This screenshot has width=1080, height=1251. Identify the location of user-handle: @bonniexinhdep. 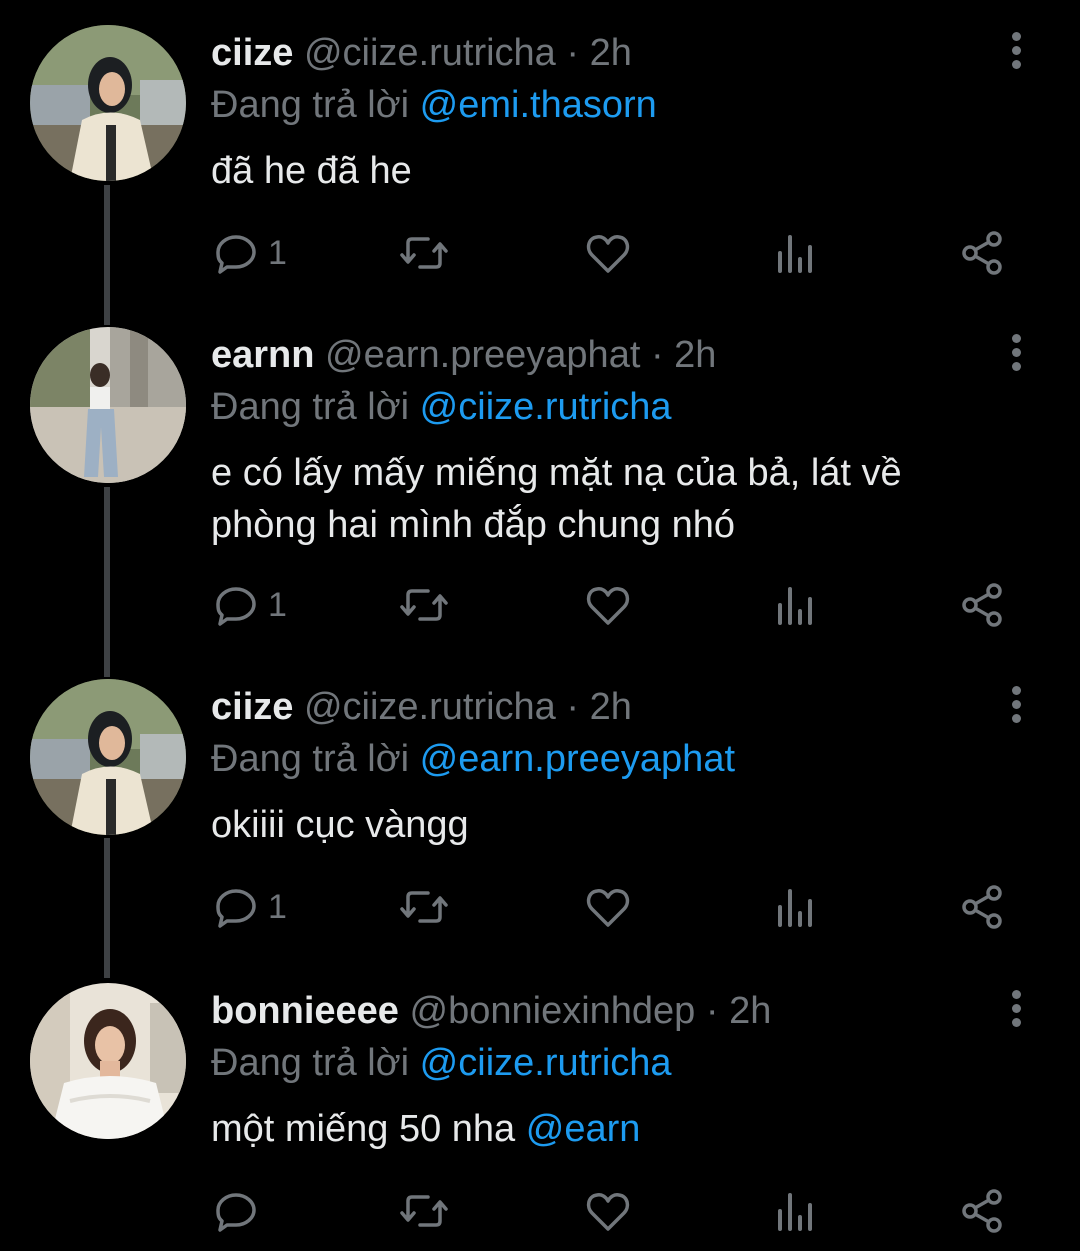
(553, 1011).